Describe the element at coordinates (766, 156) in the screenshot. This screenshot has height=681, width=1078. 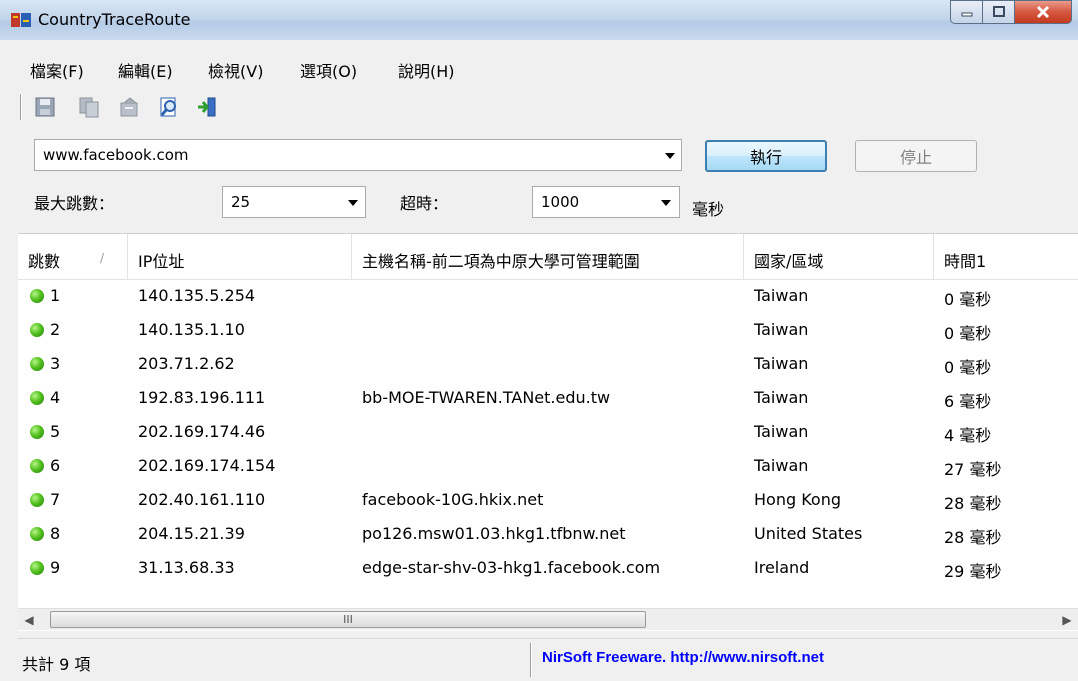
I see `run-button: 執行` at that location.